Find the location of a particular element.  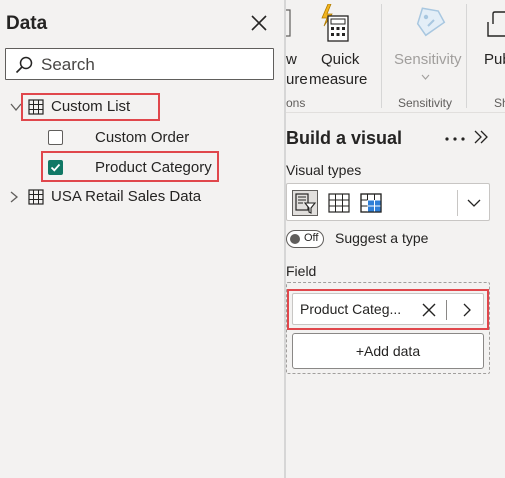

table-usa-retail-sales-data: USA Retail Sales Data is located at coordinates (140, 197).